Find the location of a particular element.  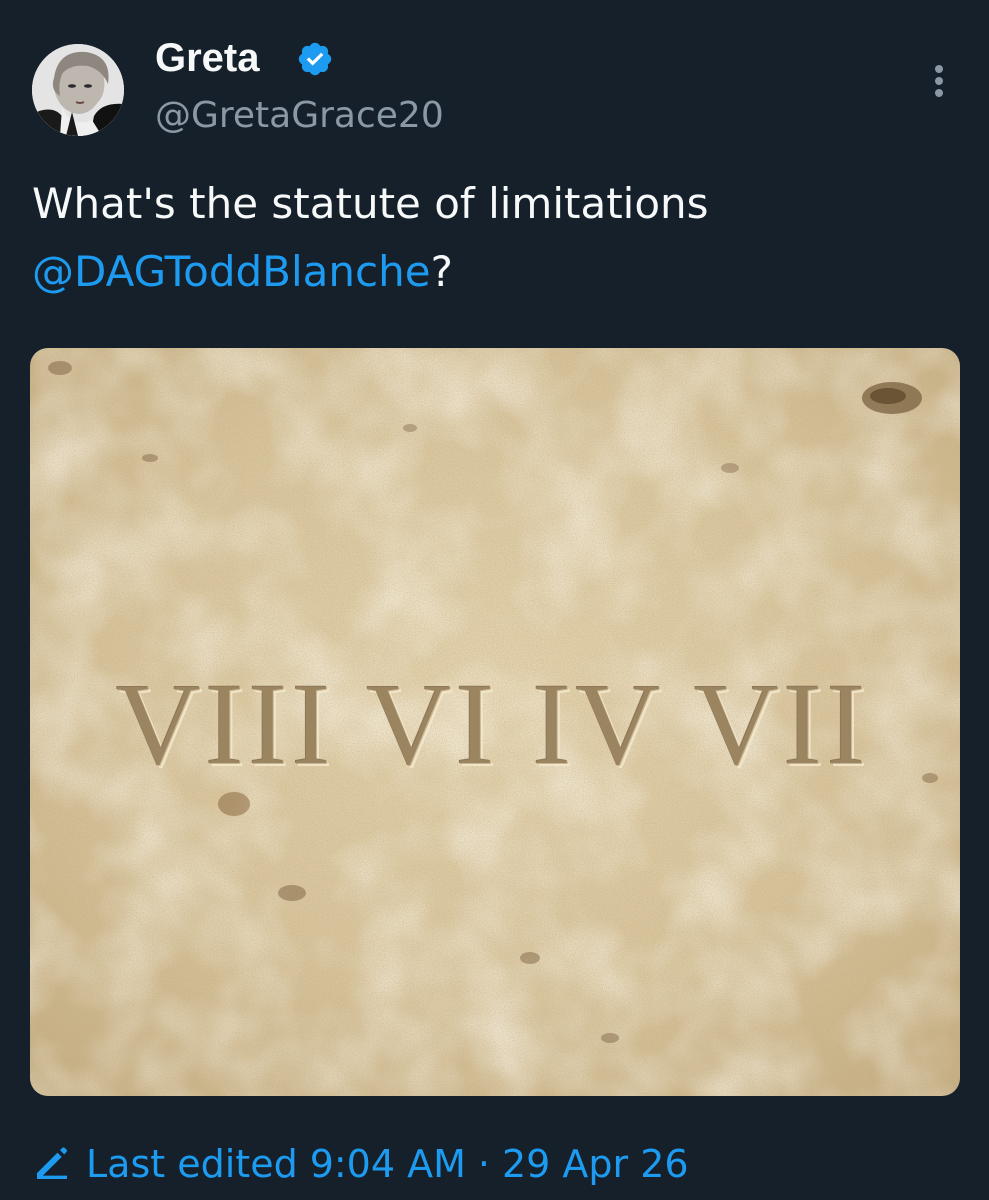

engraving-fill: VIII VI IV VII is located at coordinates (493, 724).